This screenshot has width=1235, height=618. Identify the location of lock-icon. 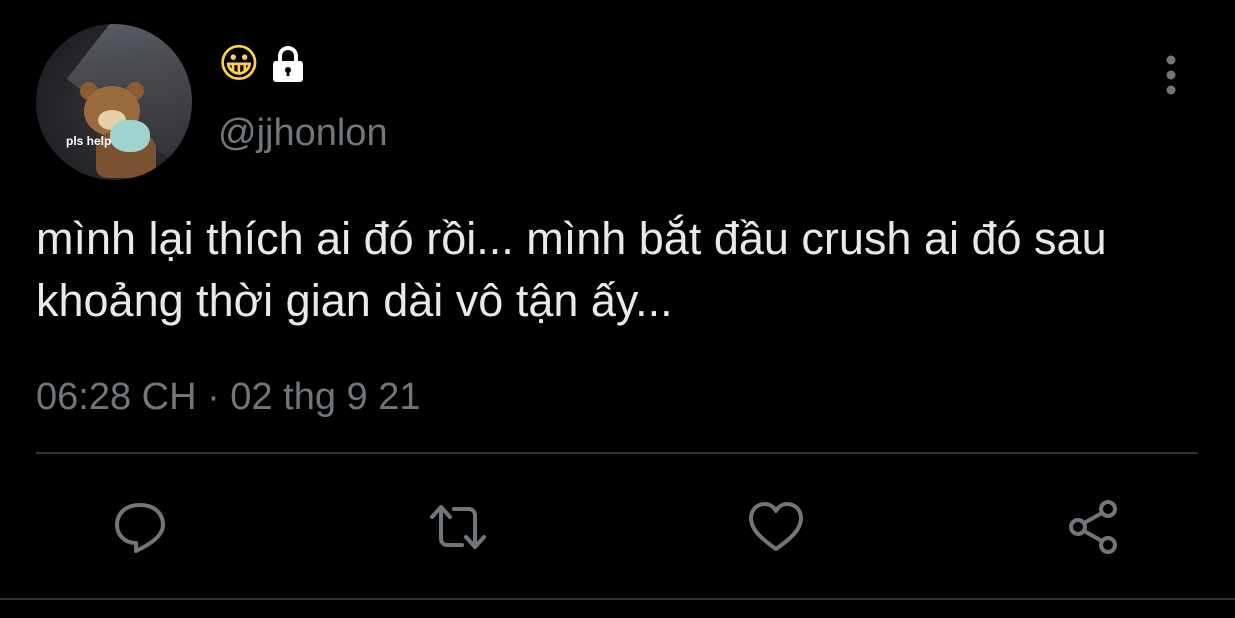
(287, 64).